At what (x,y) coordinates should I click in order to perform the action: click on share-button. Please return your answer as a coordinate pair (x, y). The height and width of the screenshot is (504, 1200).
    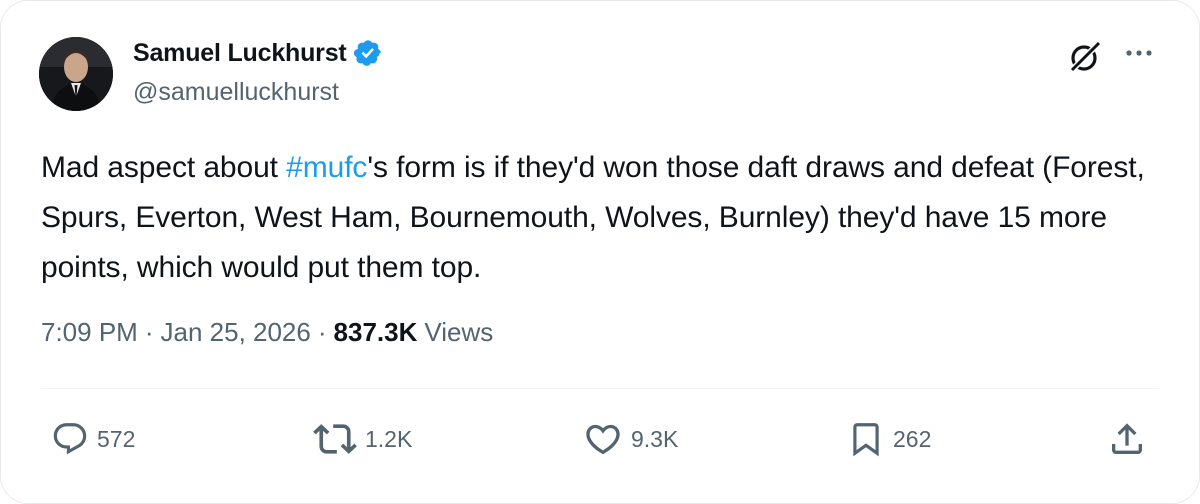
    Looking at the image, I should click on (1127, 439).